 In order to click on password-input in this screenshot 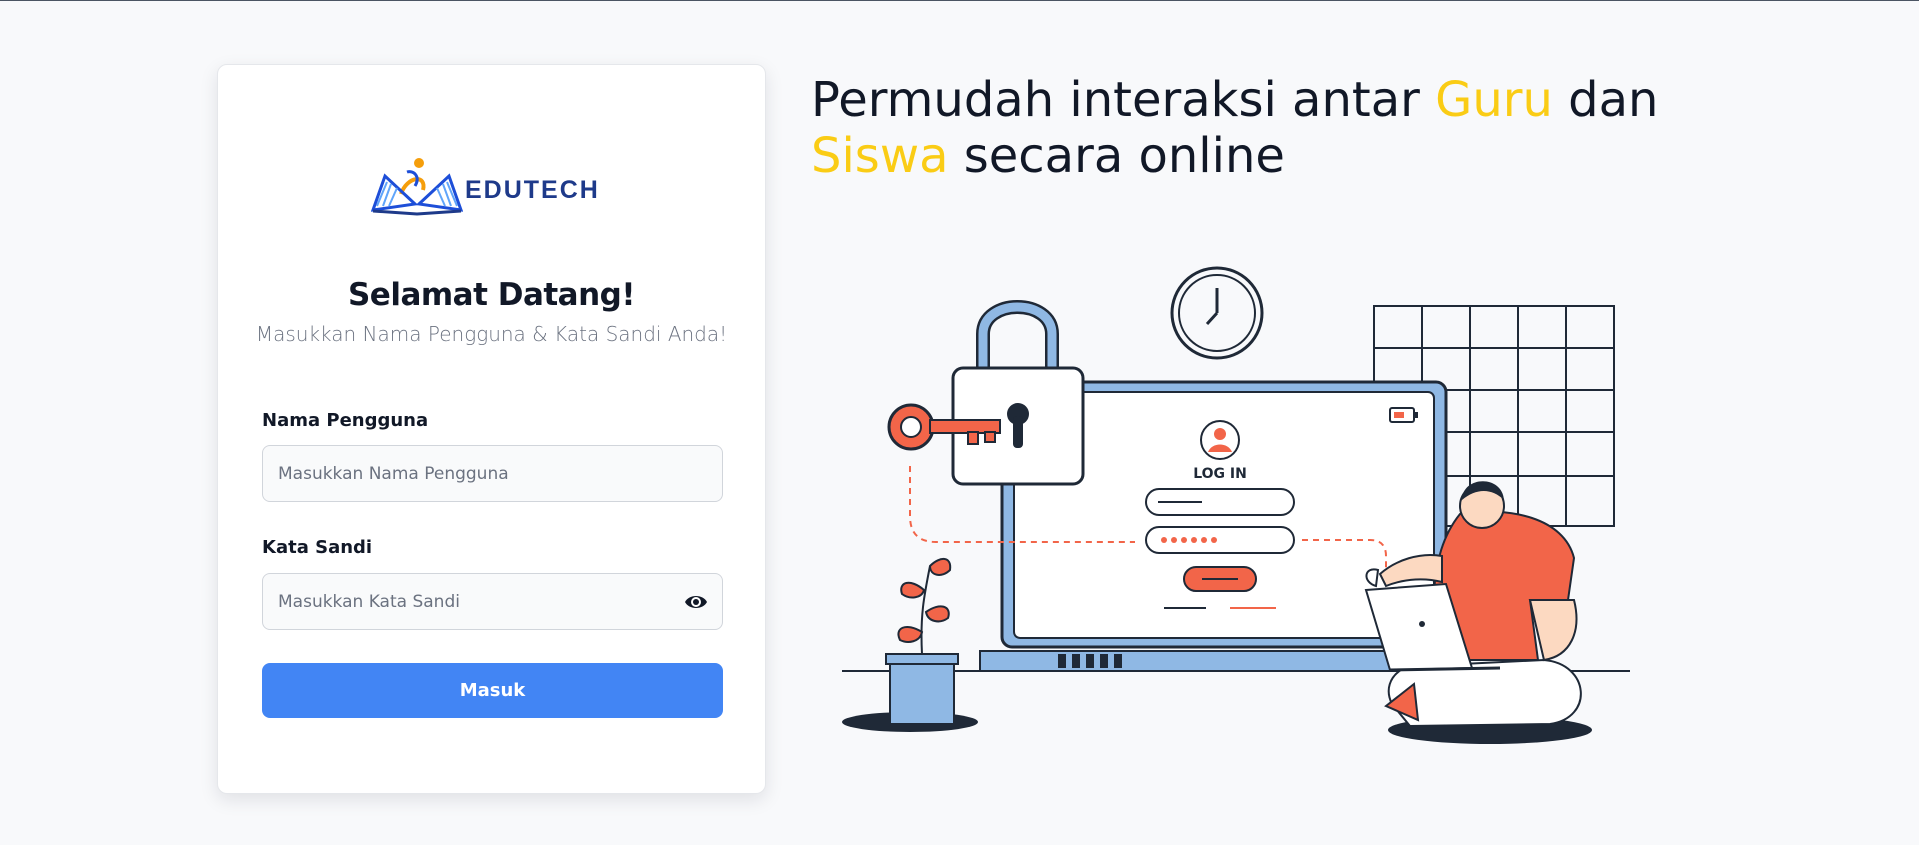, I will do `click(492, 601)`.